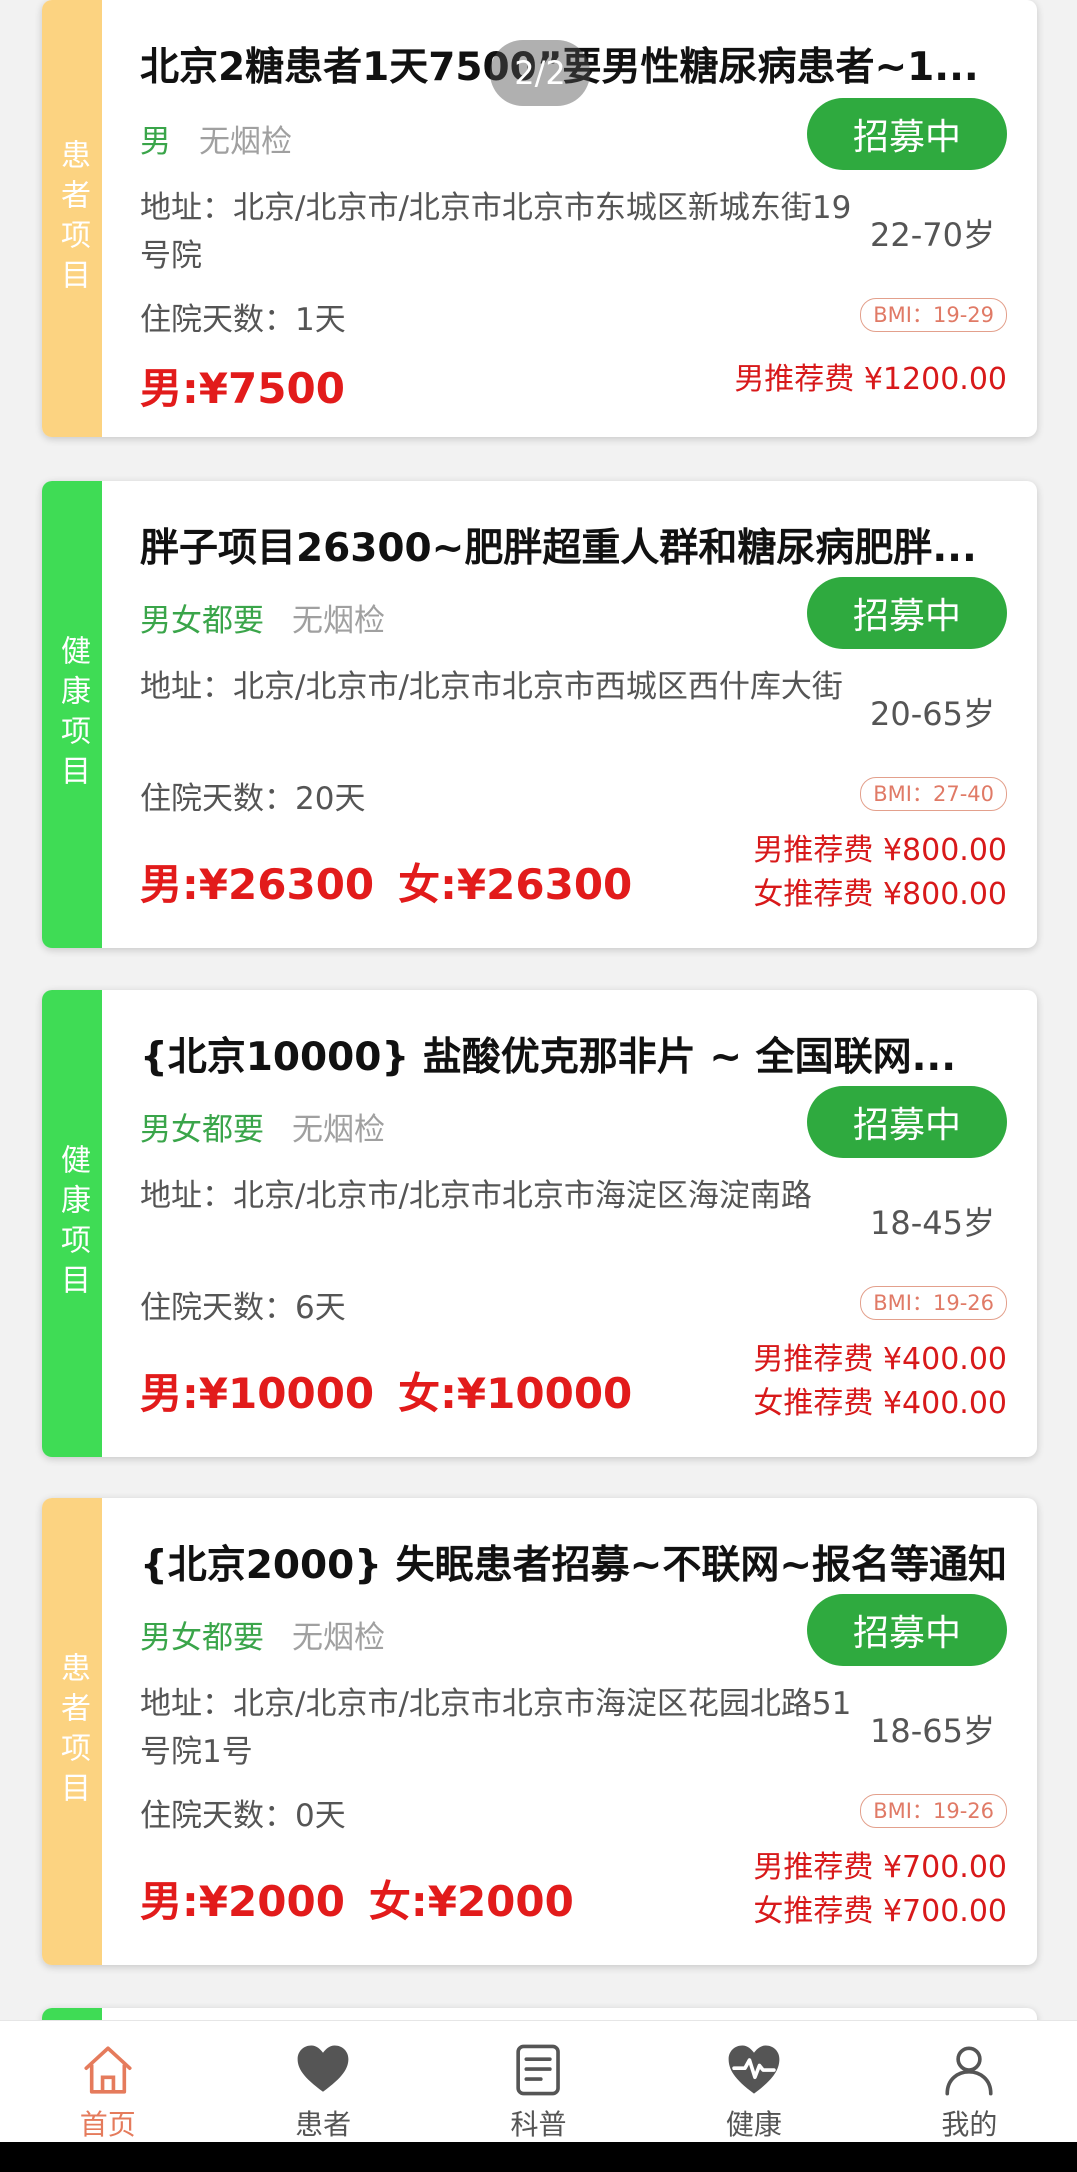  Describe the element at coordinates (933, 315) in the screenshot. I see `bmi-badge: BMI：19-29` at that location.